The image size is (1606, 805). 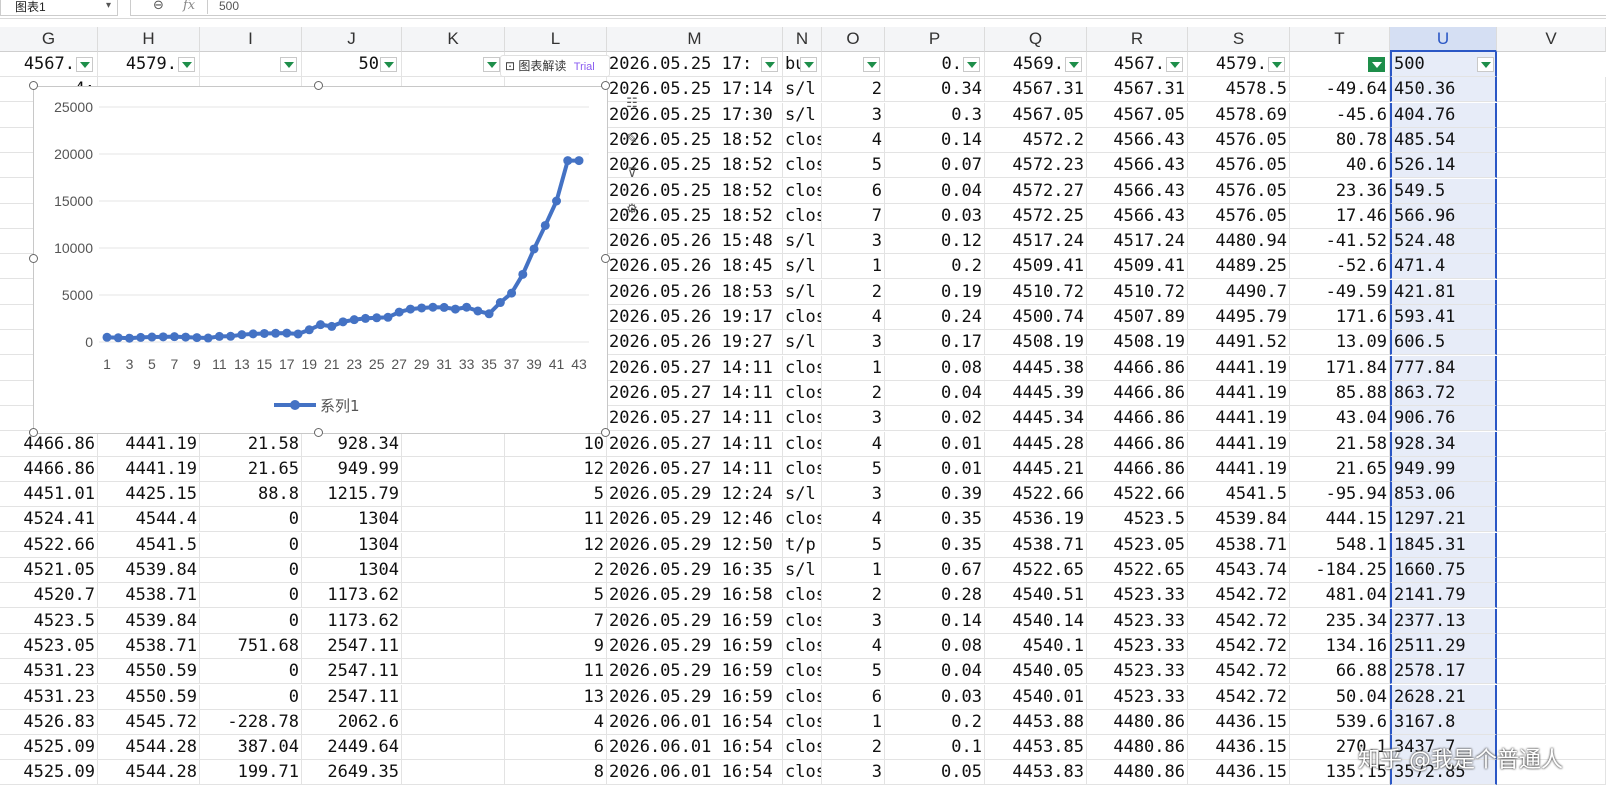 What do you see at coordinates (251, 722) in the screenshot?
I see `cell-i: -228.78` at bounding box center [251, 722].